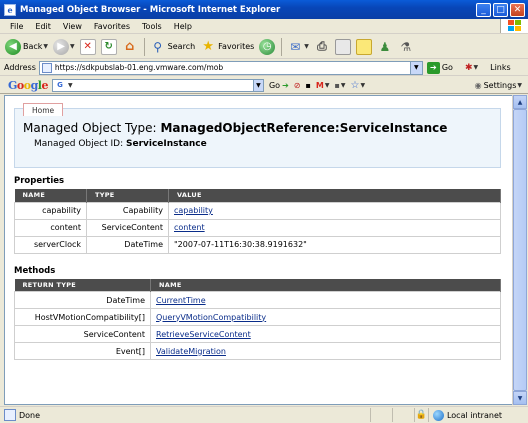 Image resolution: width=528 pixels, height=423 pixels. Describe the element at coordinates (181, 300) in the screenshot. I see `method-link: CurrentTime` at that location.